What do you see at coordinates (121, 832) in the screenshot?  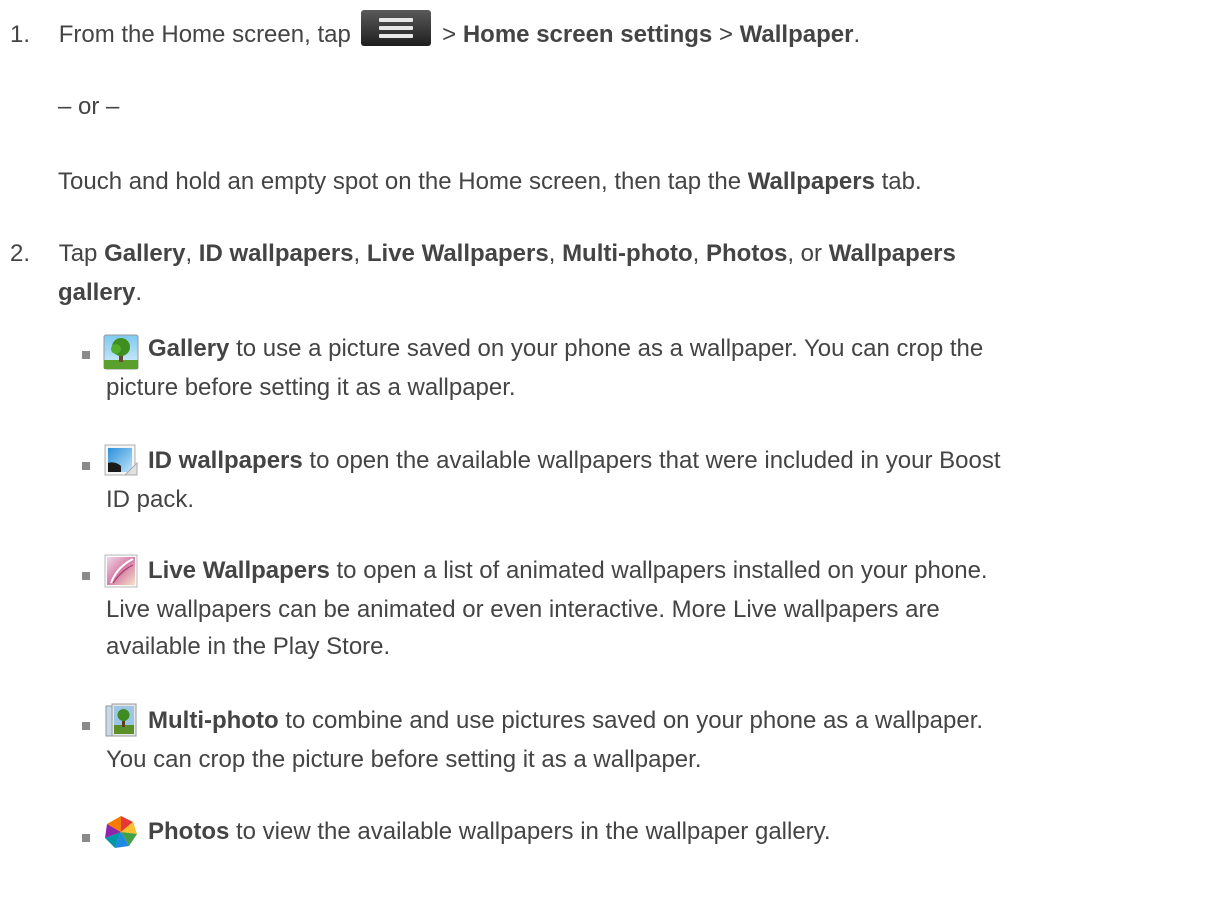 I see `photos-icon` at bounding box center [121, 832].